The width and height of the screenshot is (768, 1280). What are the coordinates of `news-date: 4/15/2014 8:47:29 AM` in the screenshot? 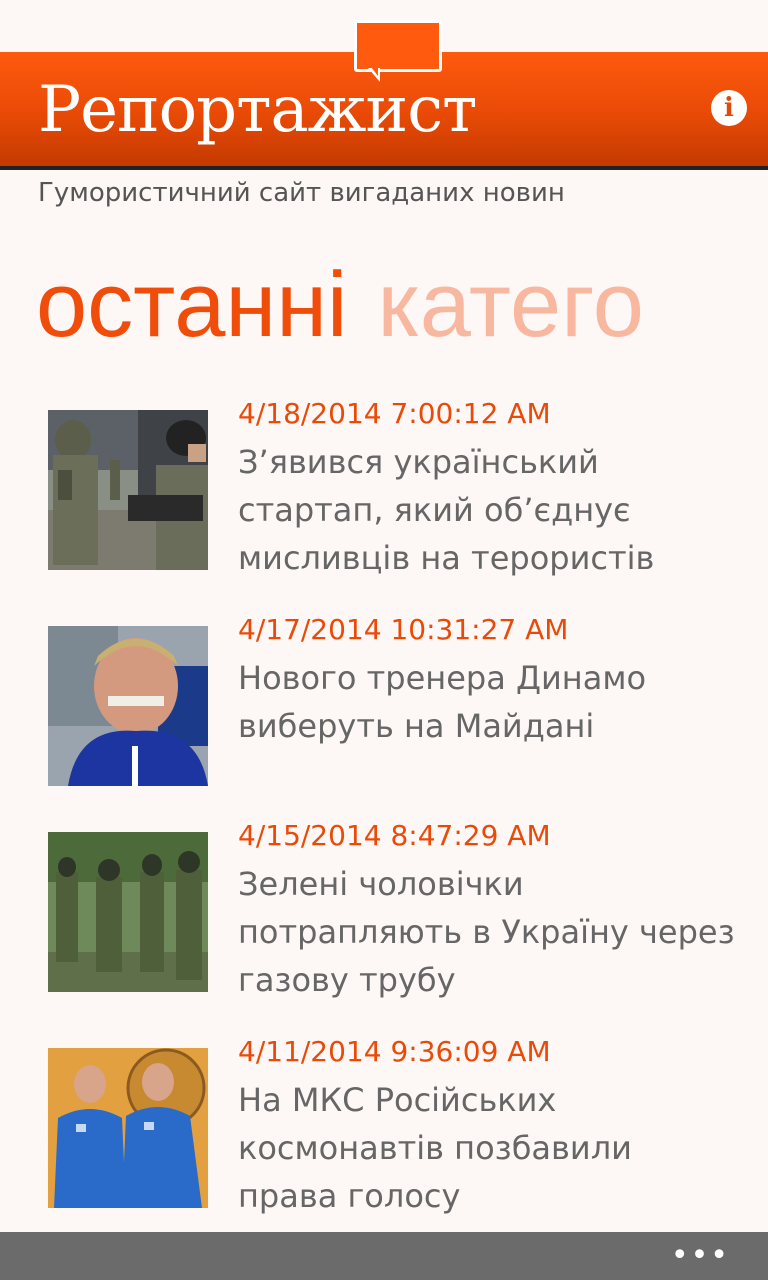 It's located at (394, 835).